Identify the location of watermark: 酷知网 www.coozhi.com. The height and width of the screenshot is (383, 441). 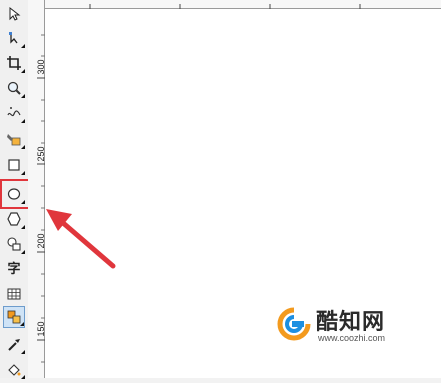
(351, 327).